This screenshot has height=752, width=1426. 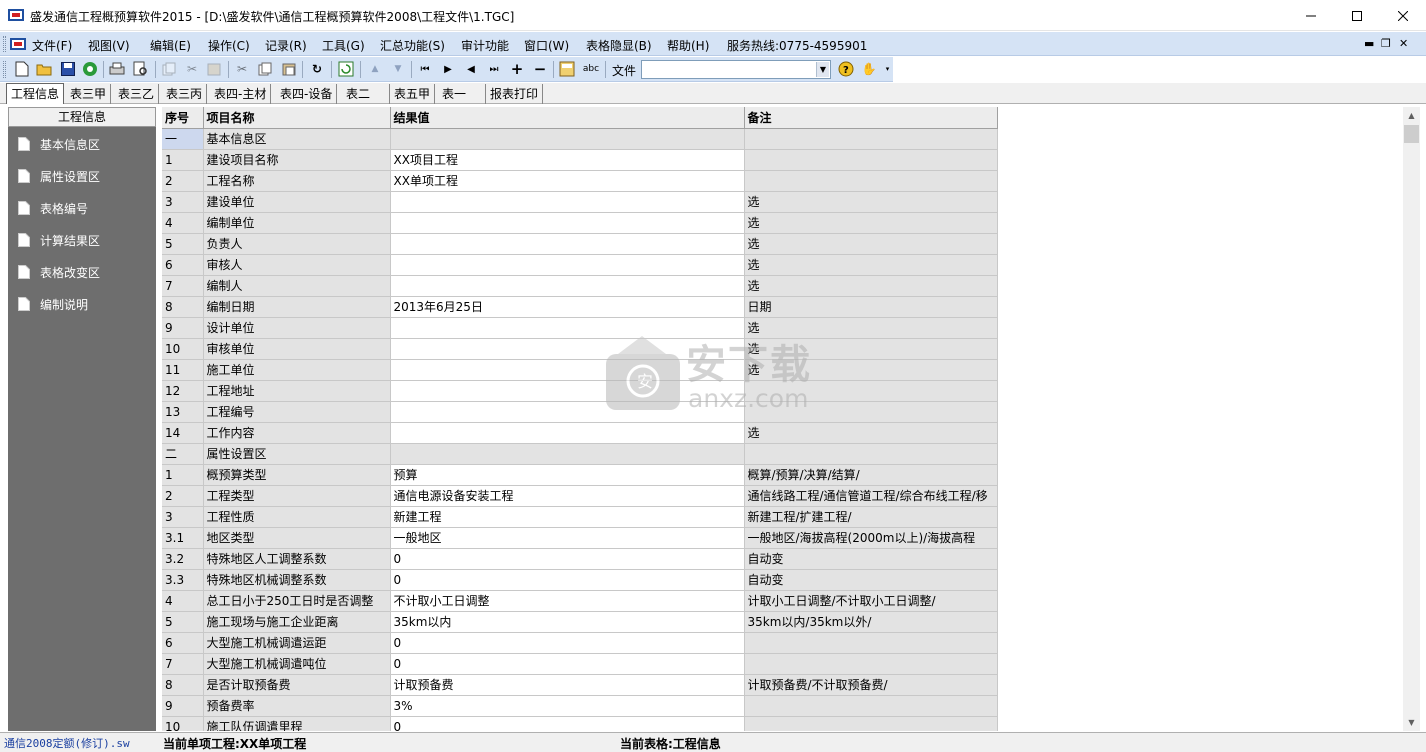 What do you see at coordinates (567, 307) in the screenshot?
I see `cell-value: 2013年6月25日` at bounding box center [567, 307].